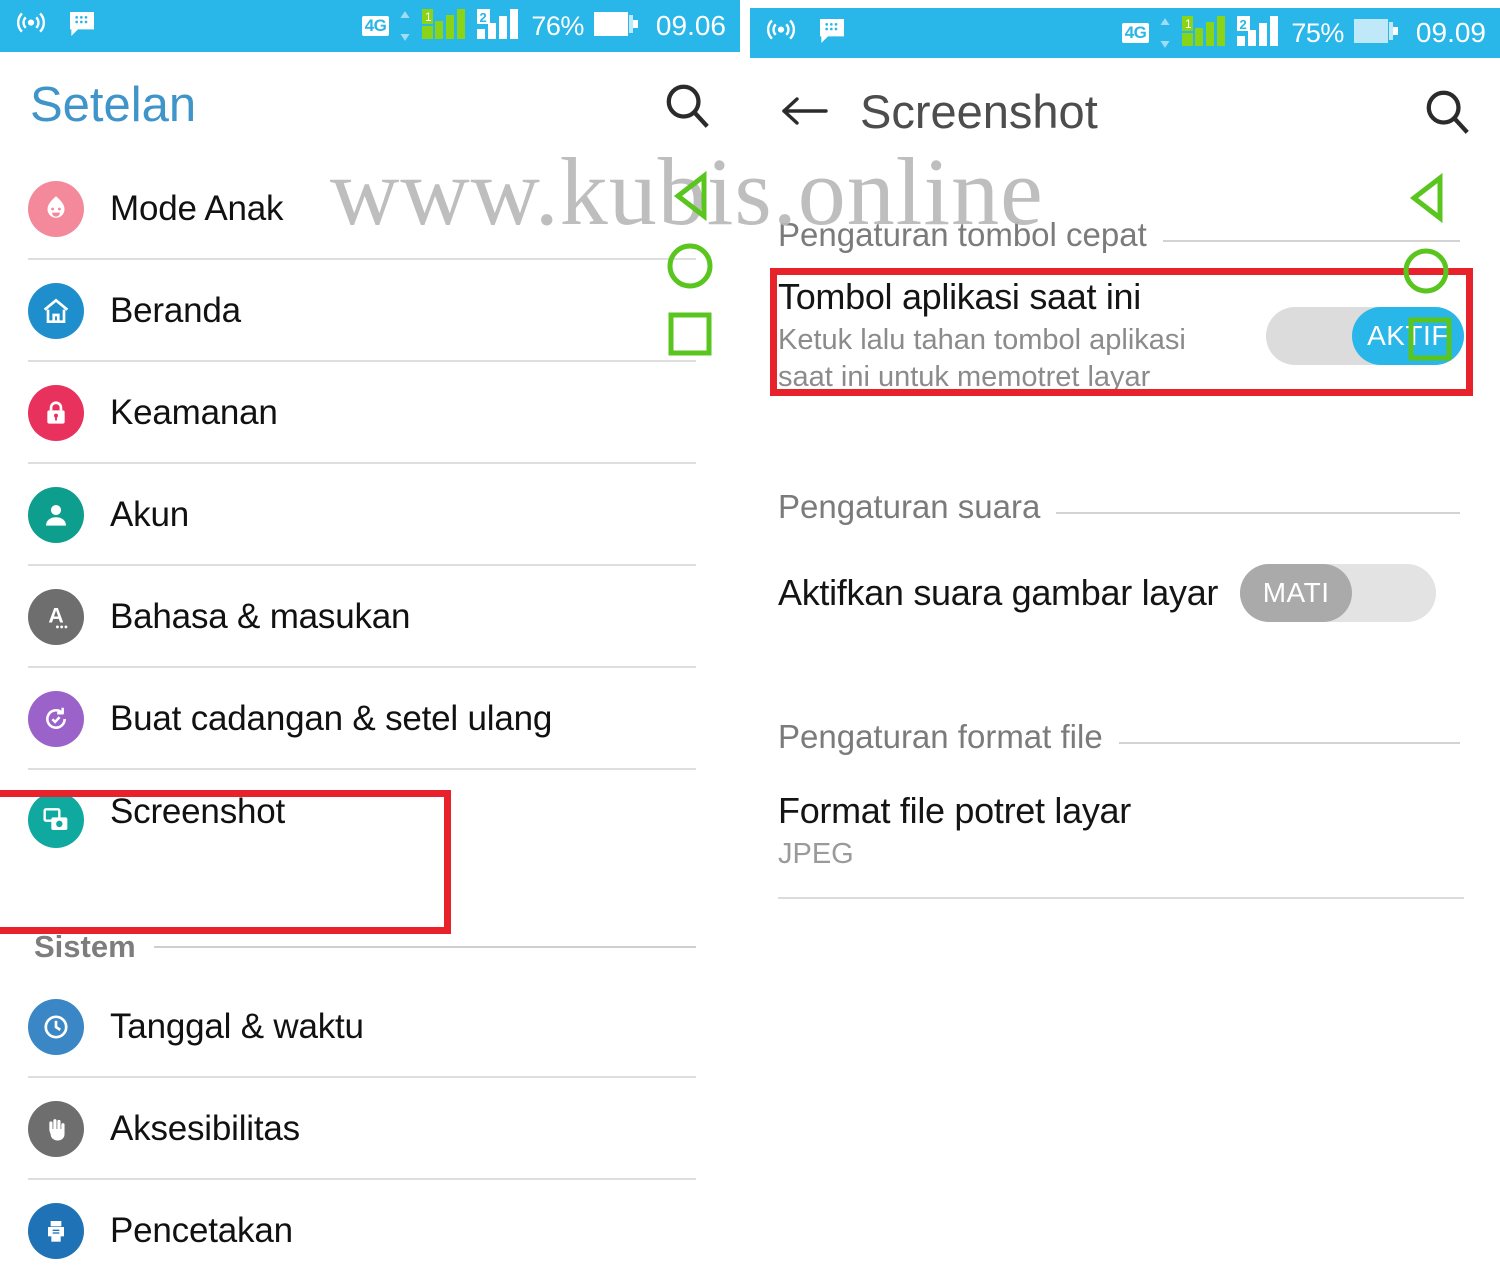 The image size is (1500, 1280). I want to click on child-face-icon, so click(56, 209).